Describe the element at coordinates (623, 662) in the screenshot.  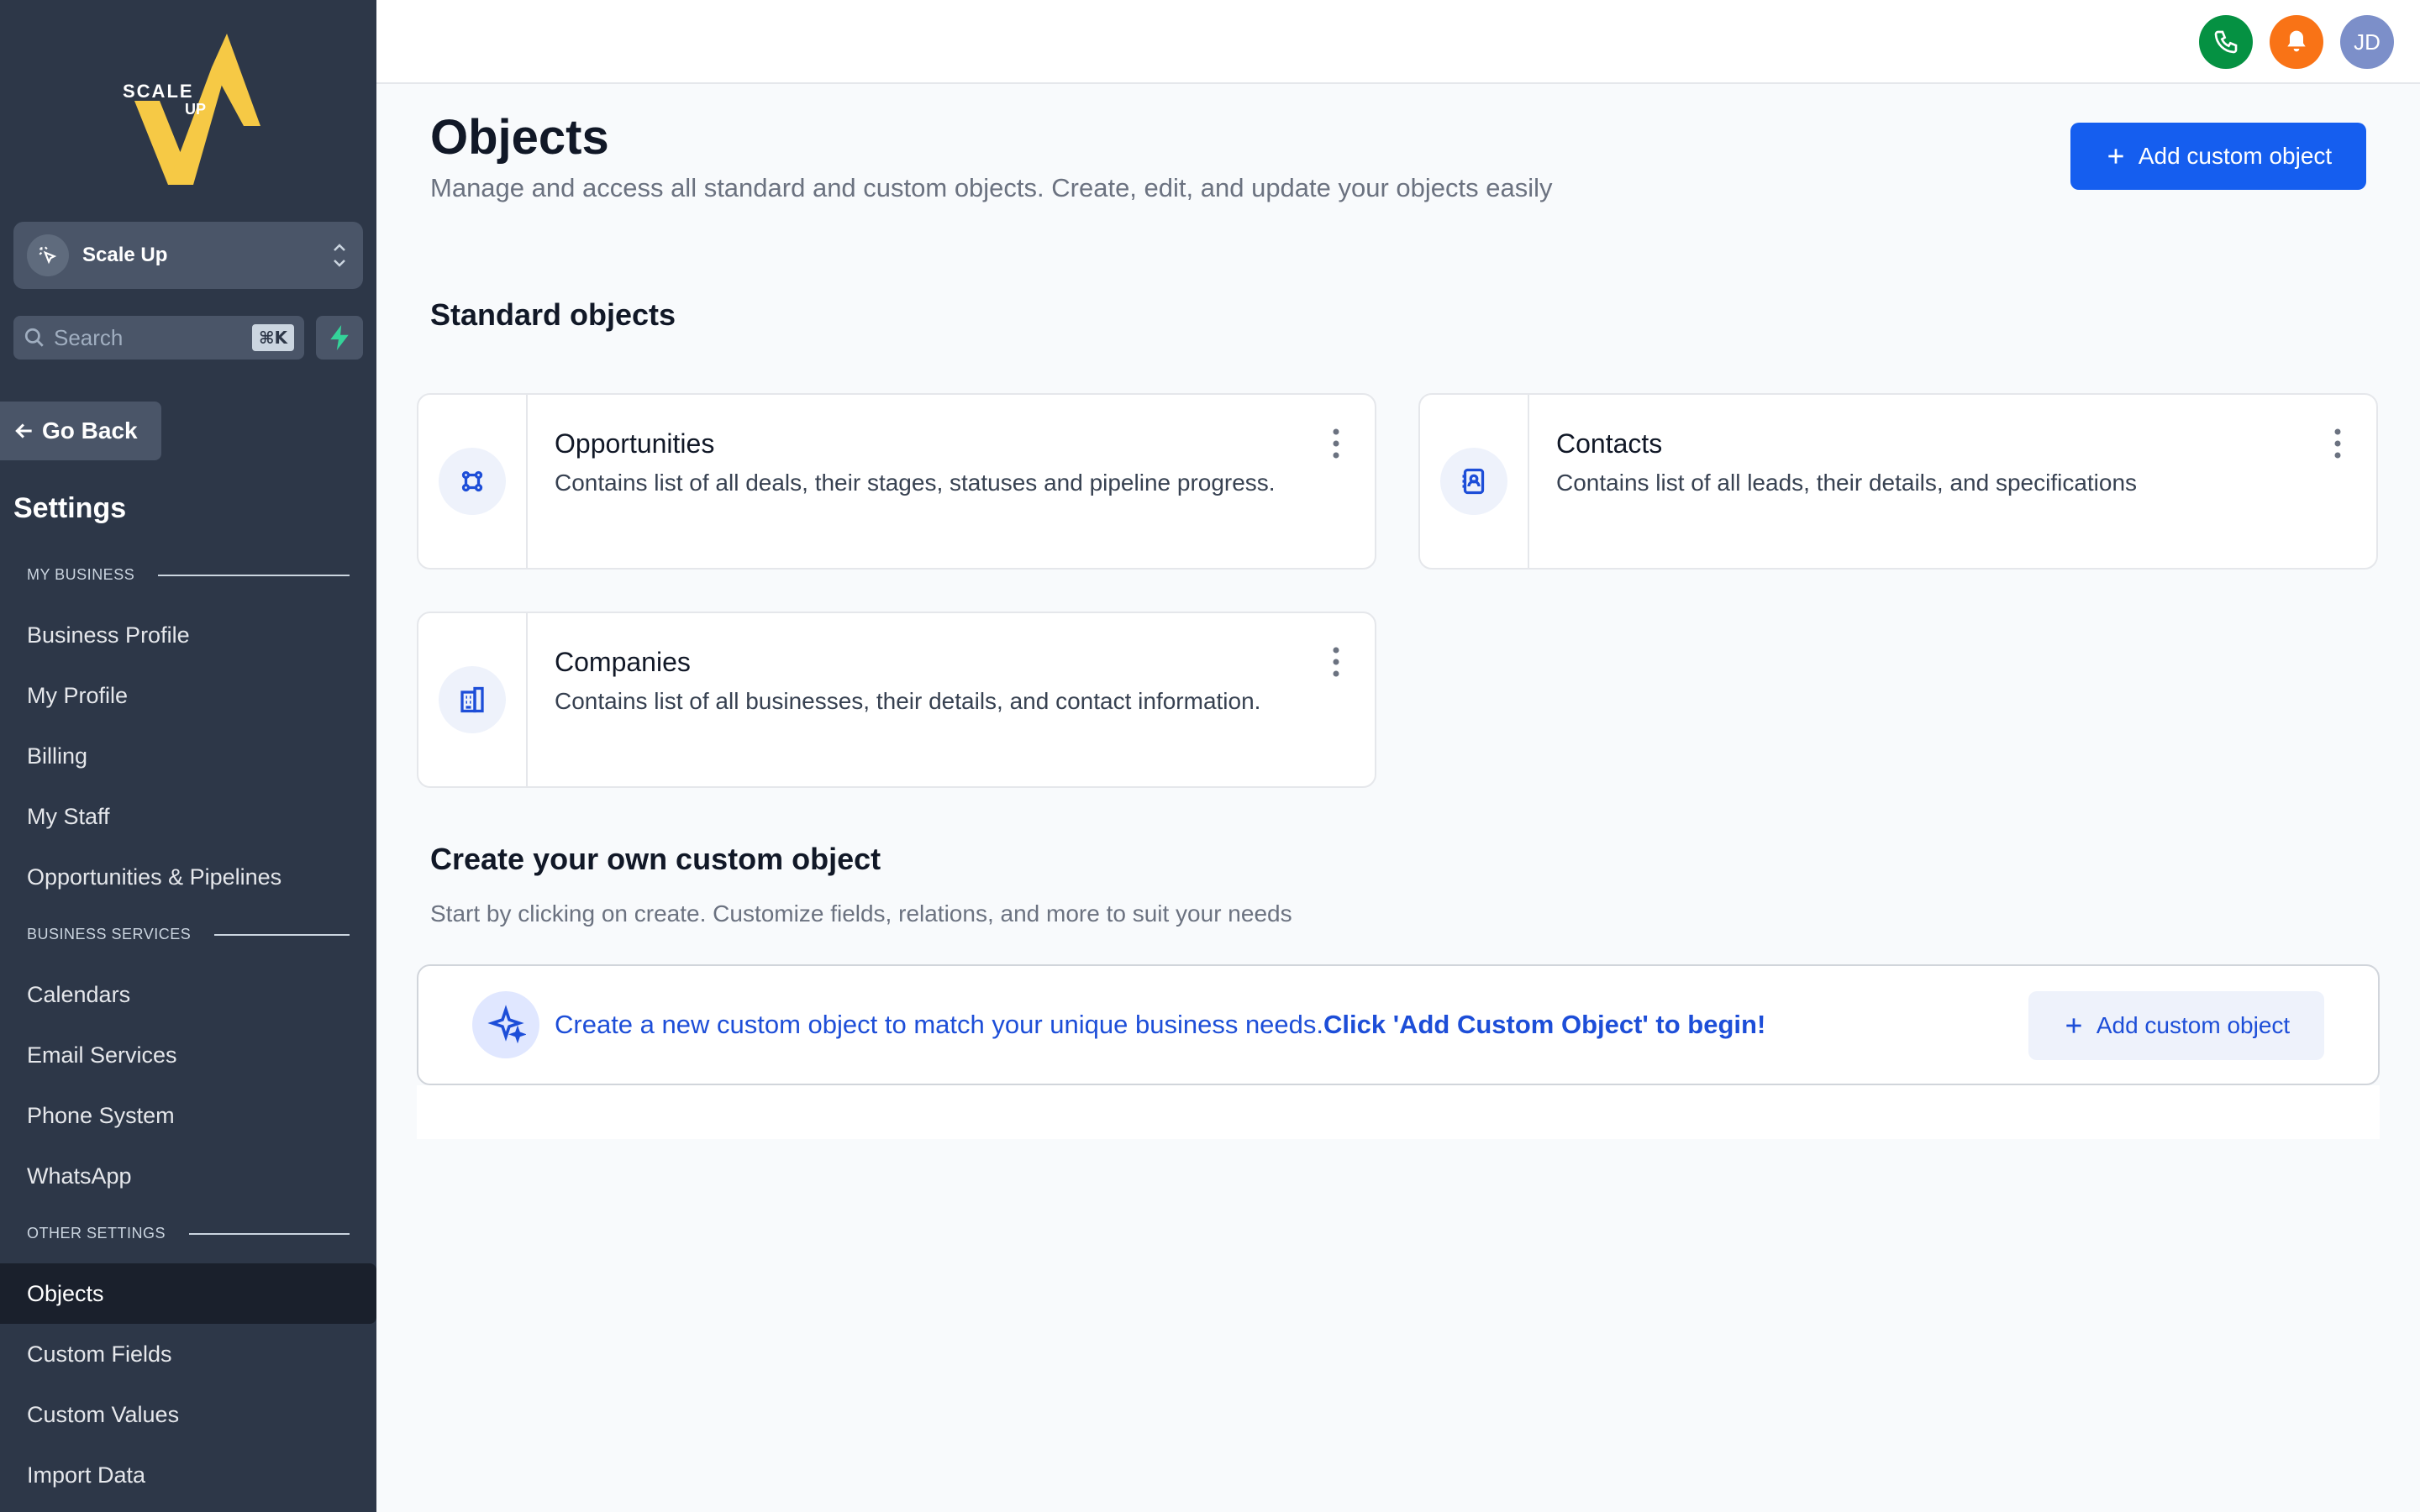
I see `card-title: Companies` at that location.